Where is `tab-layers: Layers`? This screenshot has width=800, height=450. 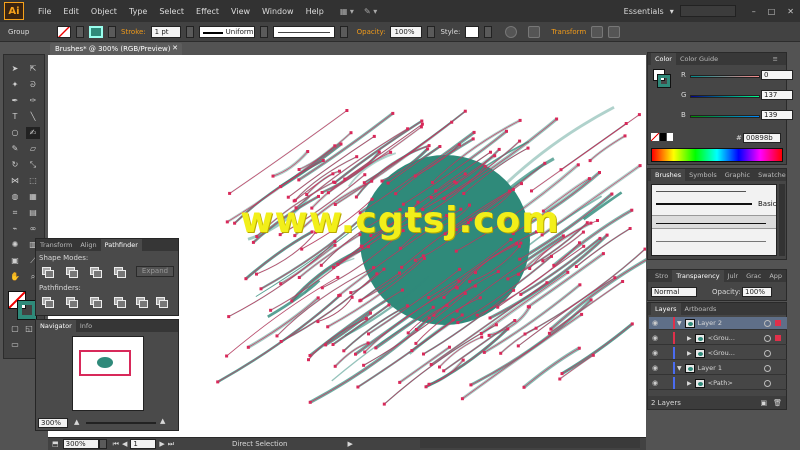 tab-layers: Layers is located at coordinates (666, 309).